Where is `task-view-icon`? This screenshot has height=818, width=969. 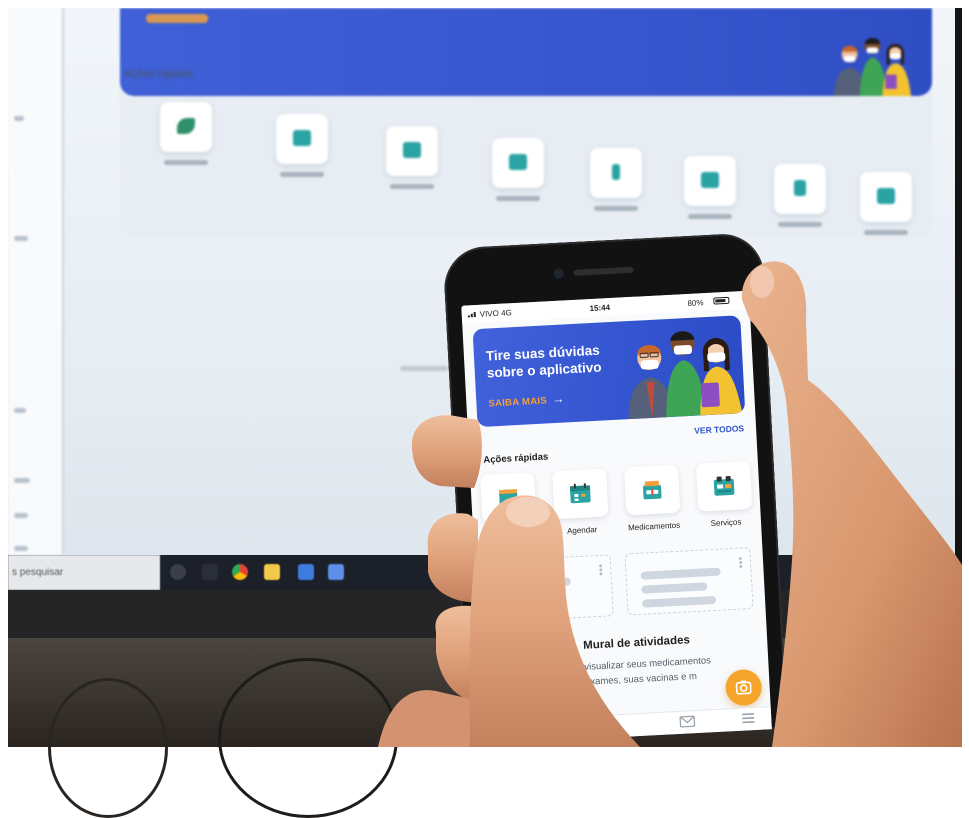
task-view-icon is located at coordinates (178, 572).